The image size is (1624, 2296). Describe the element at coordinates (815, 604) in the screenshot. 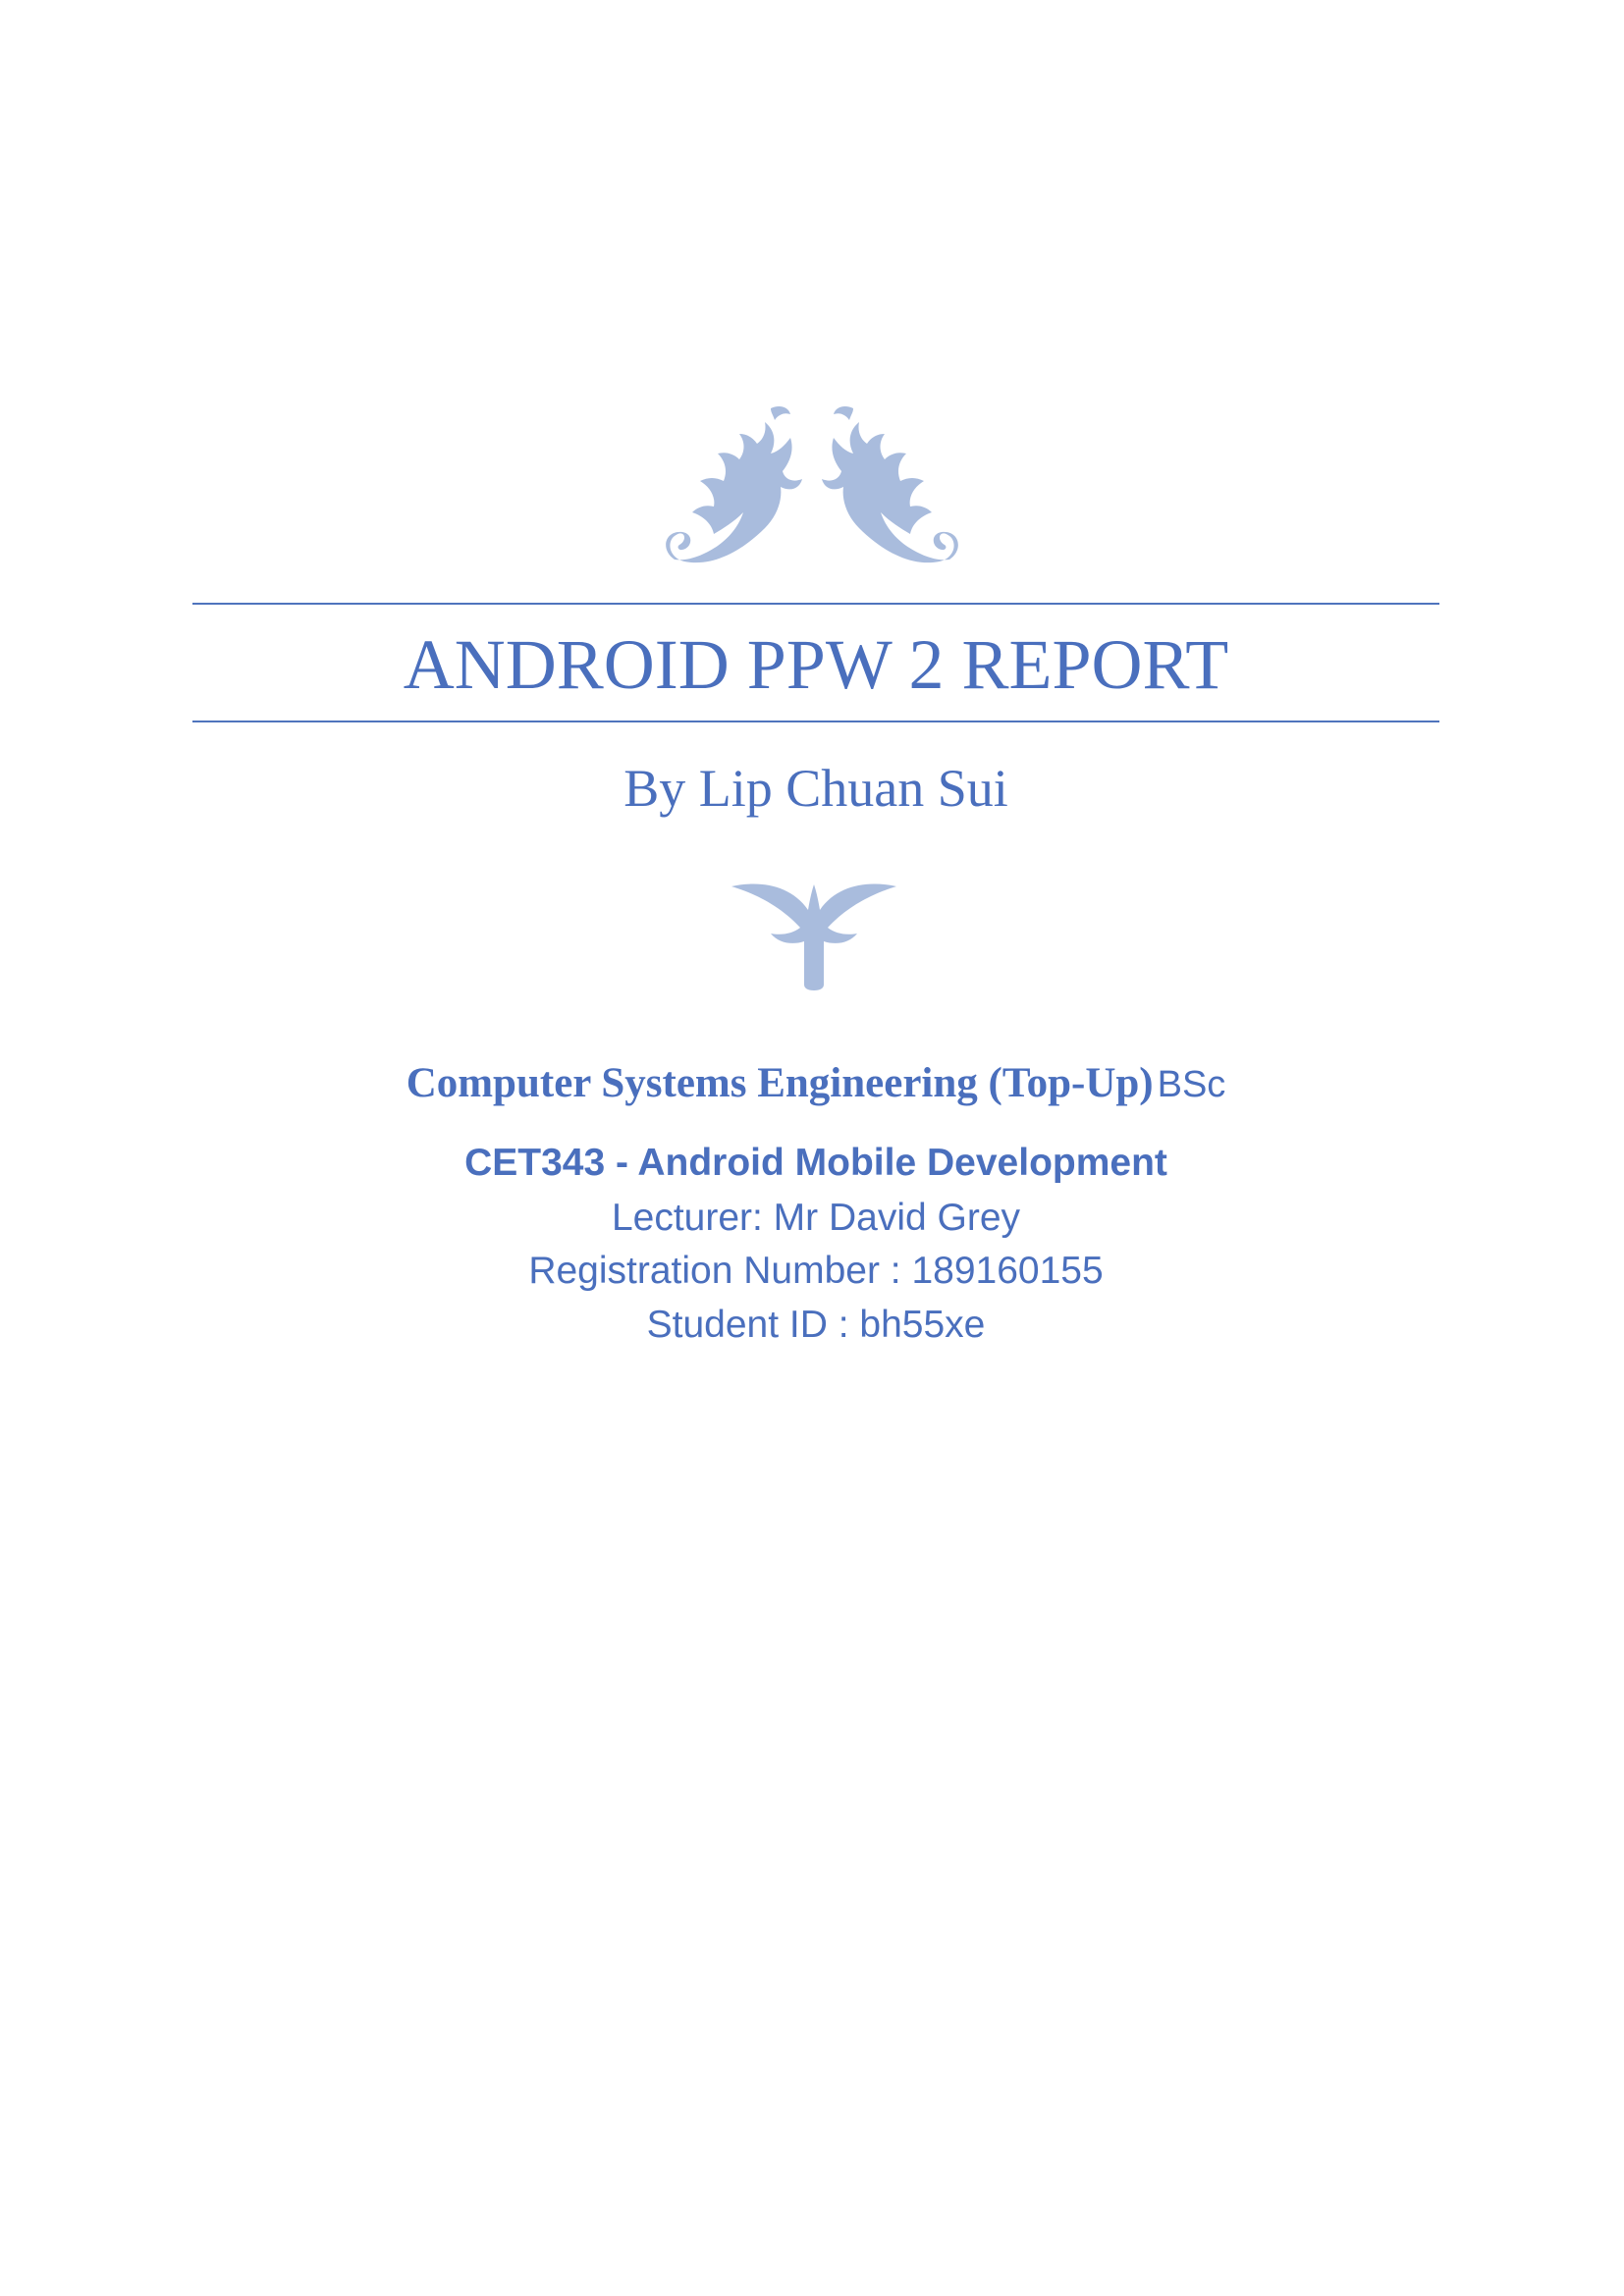

I see `title-rule-top` at that location.